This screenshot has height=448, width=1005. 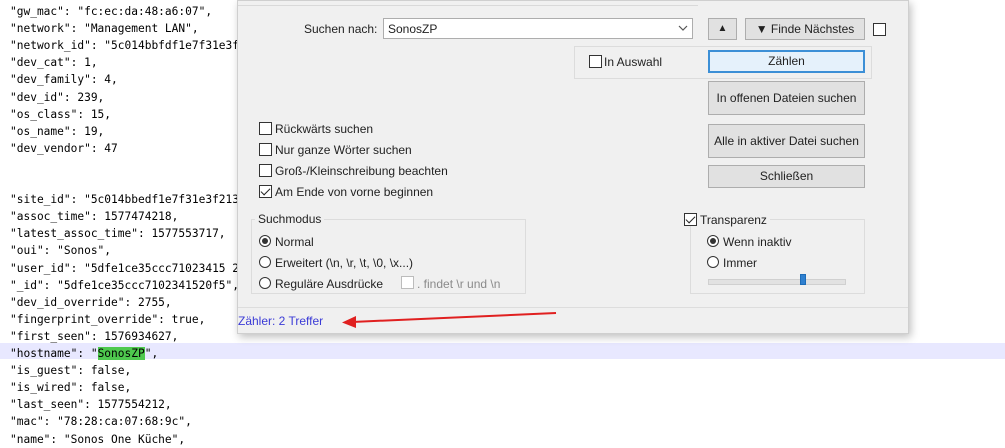 I want to click on backwards-checkbox, so click(x=265, y=128).